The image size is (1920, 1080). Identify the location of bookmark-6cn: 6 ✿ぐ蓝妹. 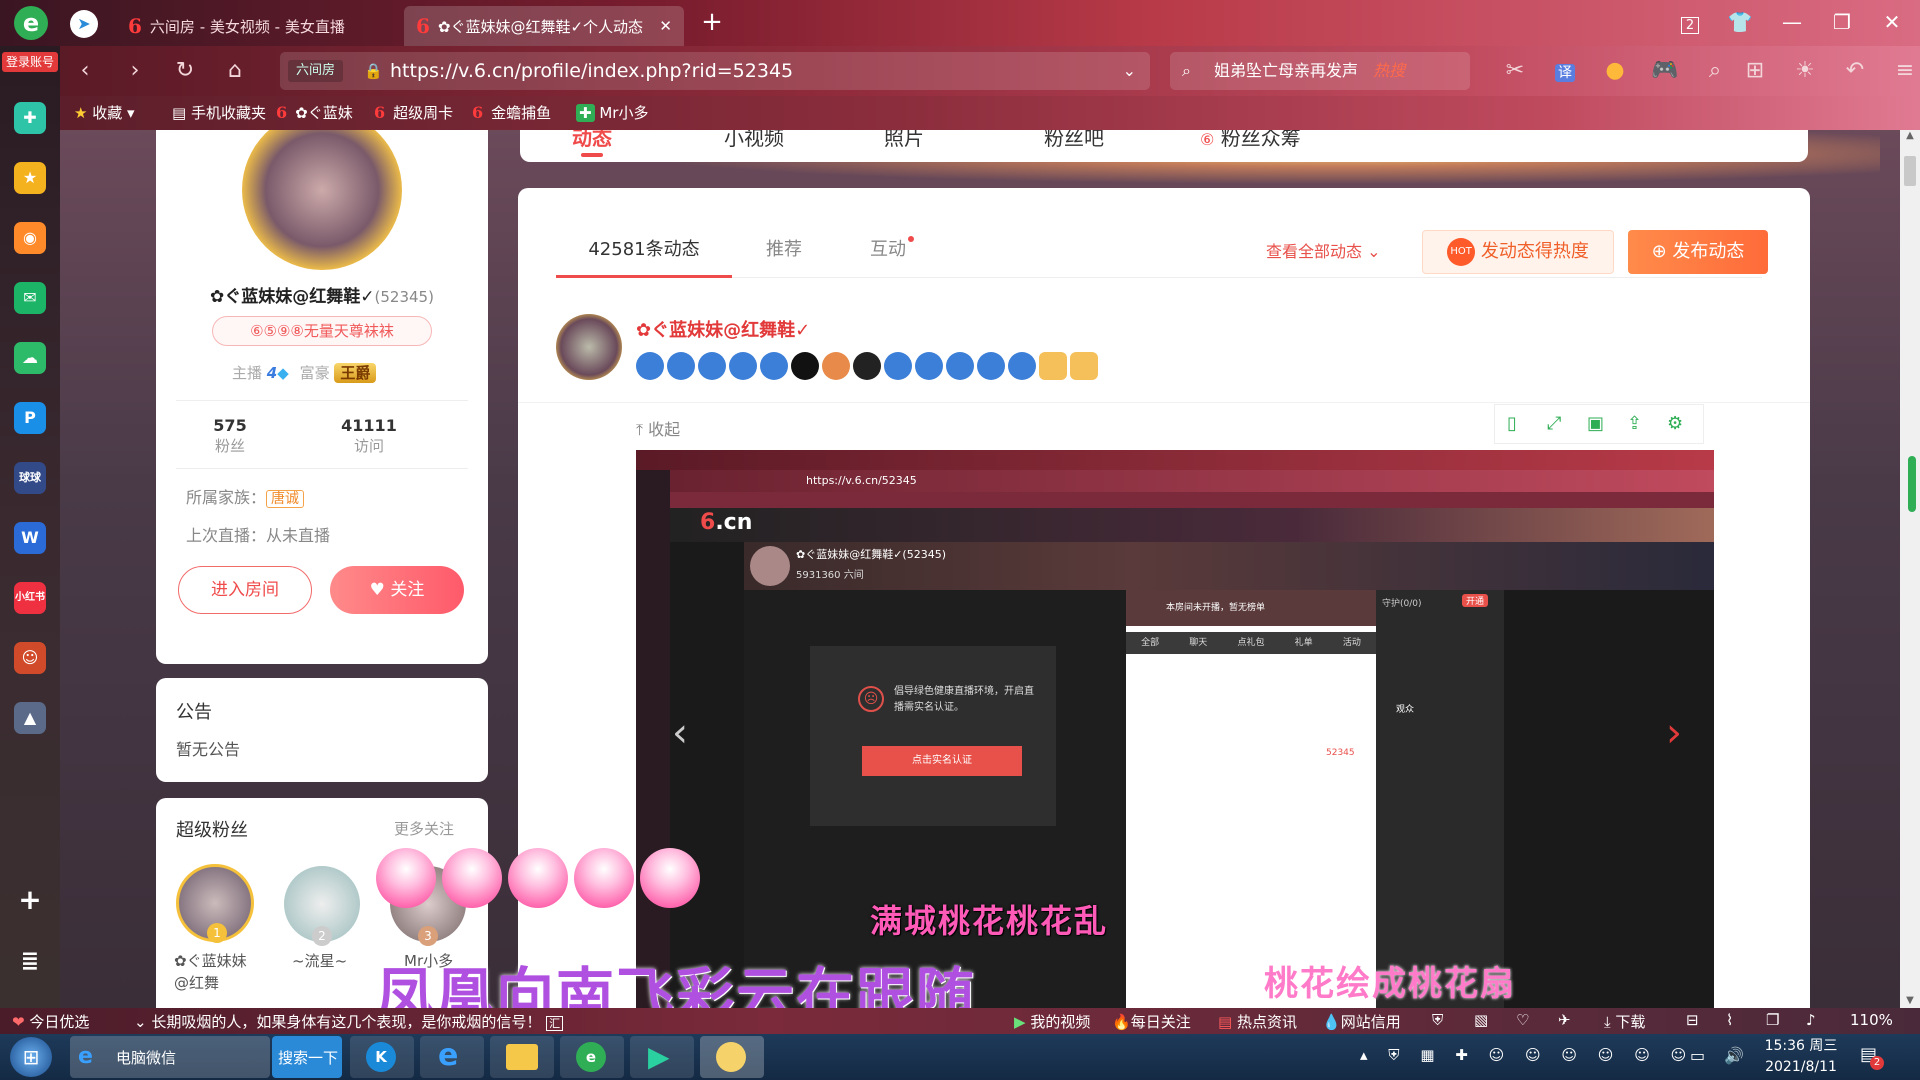
(314, 112).